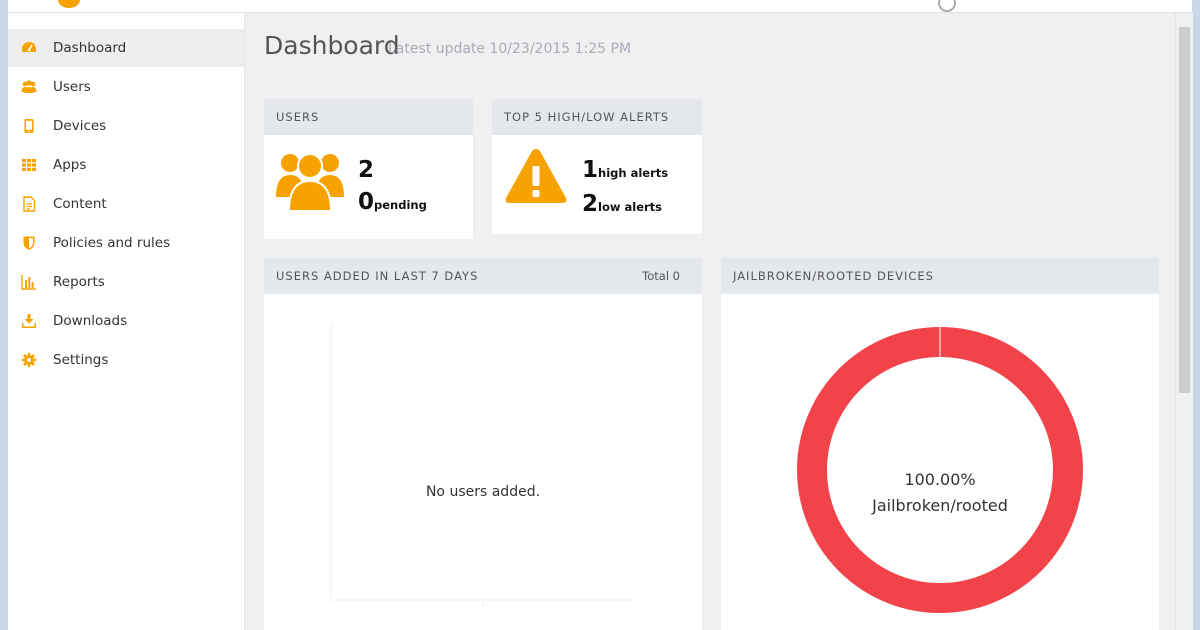 The height and width of the screenshot is (630, 1200). Describe the element at coordinates (633, 173) in the screenshot. I see `high-alerts-label: high alerts` at that location.